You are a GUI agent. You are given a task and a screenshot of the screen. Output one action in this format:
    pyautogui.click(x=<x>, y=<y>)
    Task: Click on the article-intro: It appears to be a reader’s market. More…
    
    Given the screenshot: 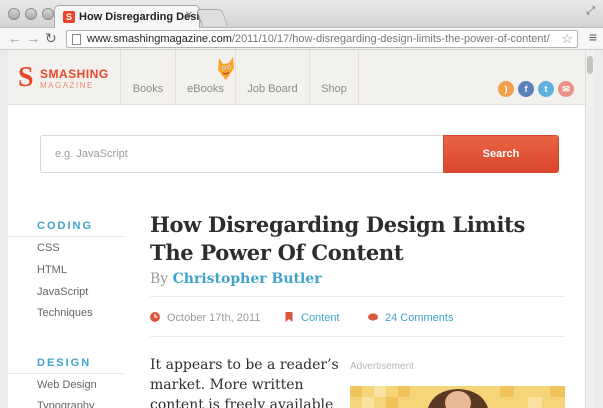 What is the action you would take?
    pyautogui.click(x=244, y=382)
    